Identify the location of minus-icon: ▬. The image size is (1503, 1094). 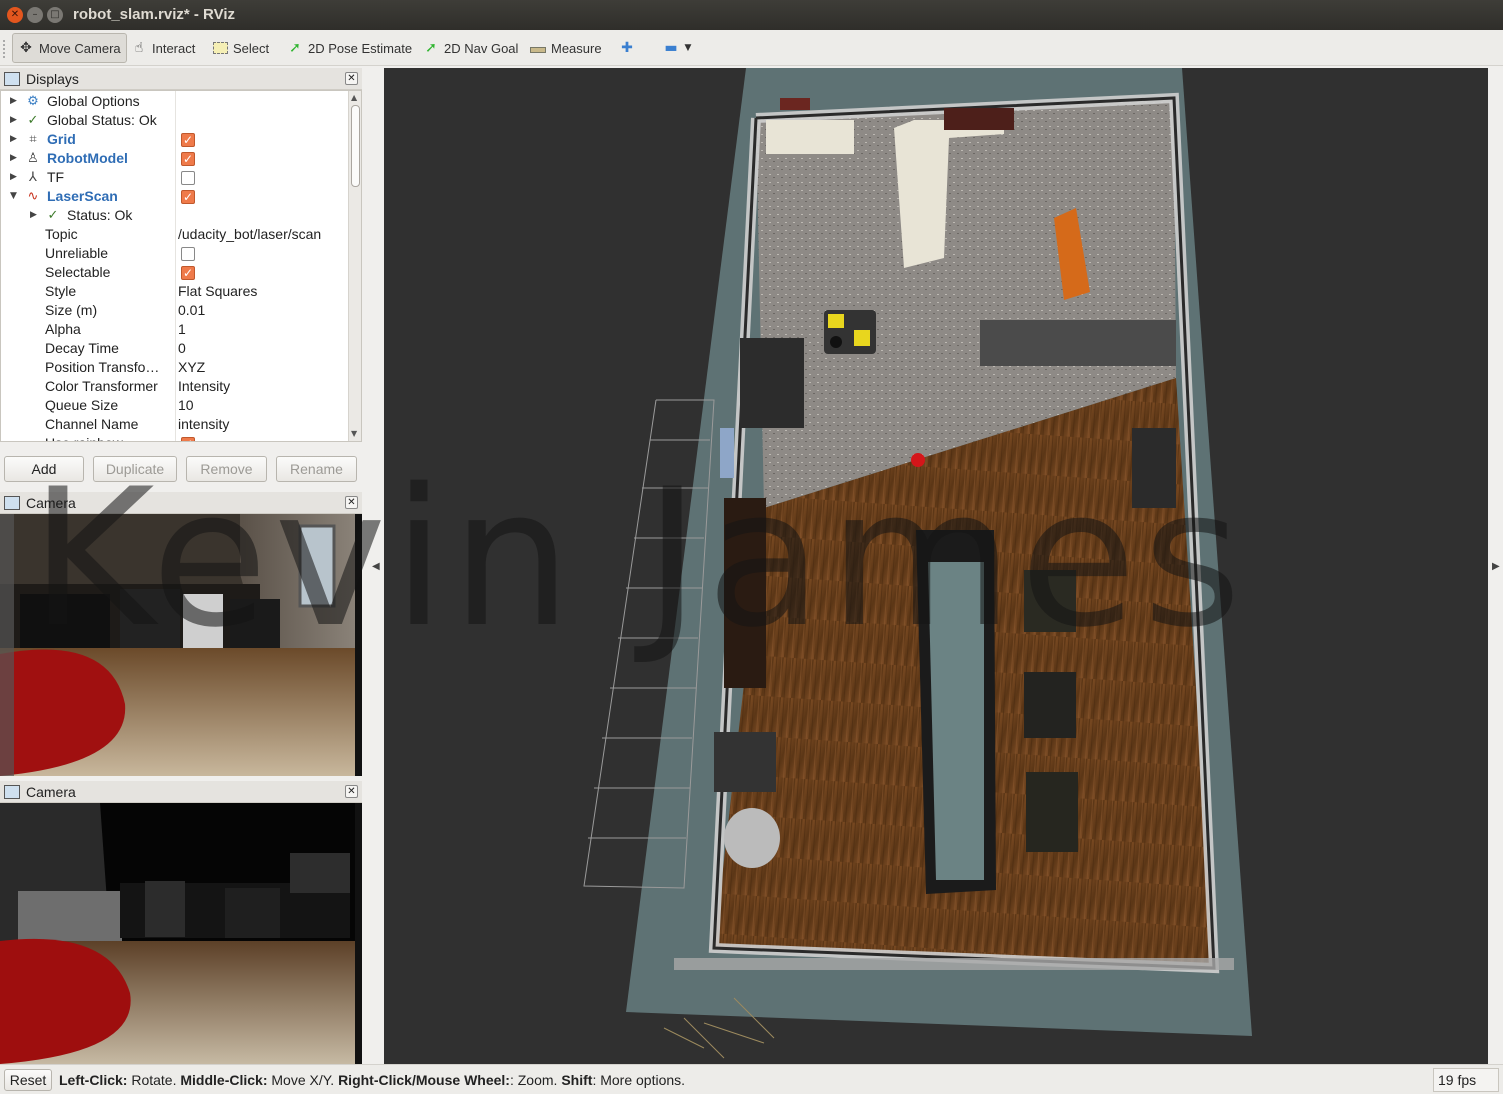
(671, 48).